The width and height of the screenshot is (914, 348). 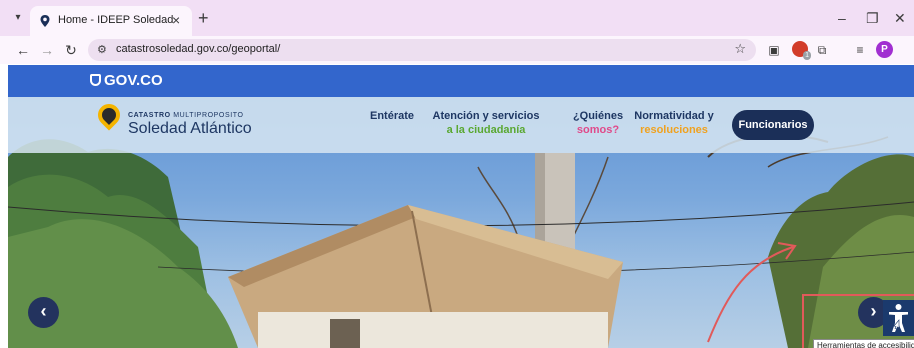 What do you see at coordinates (486, 116) in the screenshot?
I see `nav-atencion-line1: Atención y servicios` at bounding box center [486, 116].